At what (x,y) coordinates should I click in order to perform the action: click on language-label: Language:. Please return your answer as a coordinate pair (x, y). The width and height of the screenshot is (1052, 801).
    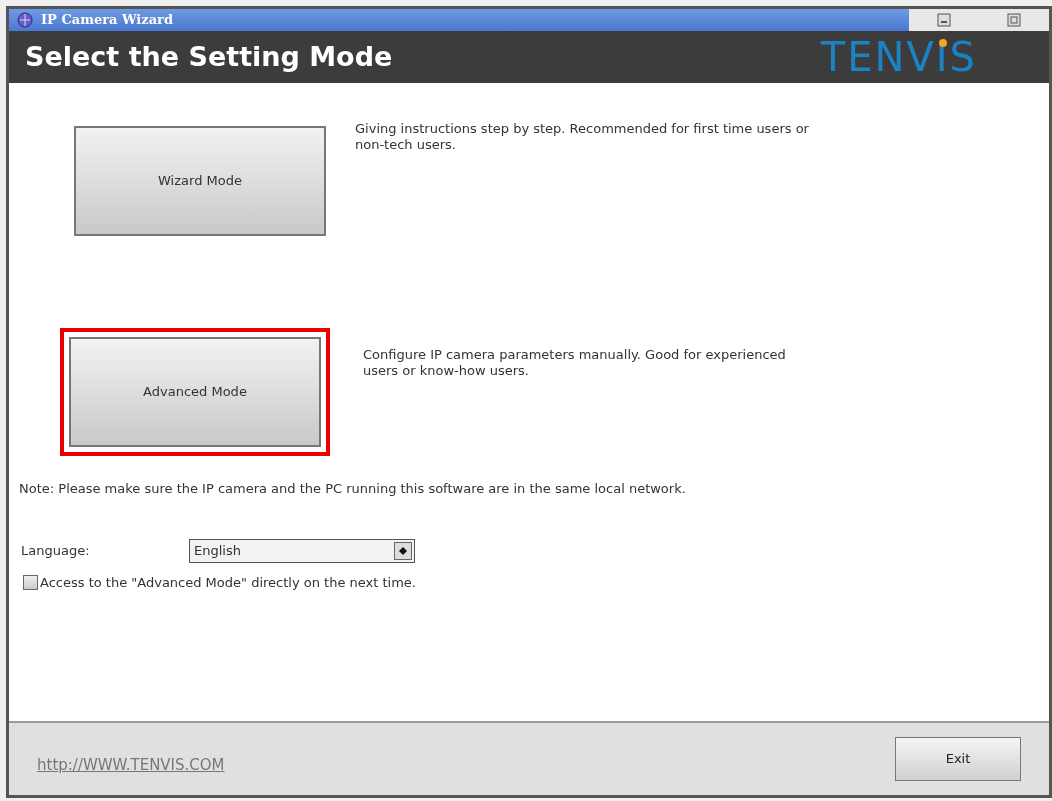
    Looking at the image, I should click on (56, 550).